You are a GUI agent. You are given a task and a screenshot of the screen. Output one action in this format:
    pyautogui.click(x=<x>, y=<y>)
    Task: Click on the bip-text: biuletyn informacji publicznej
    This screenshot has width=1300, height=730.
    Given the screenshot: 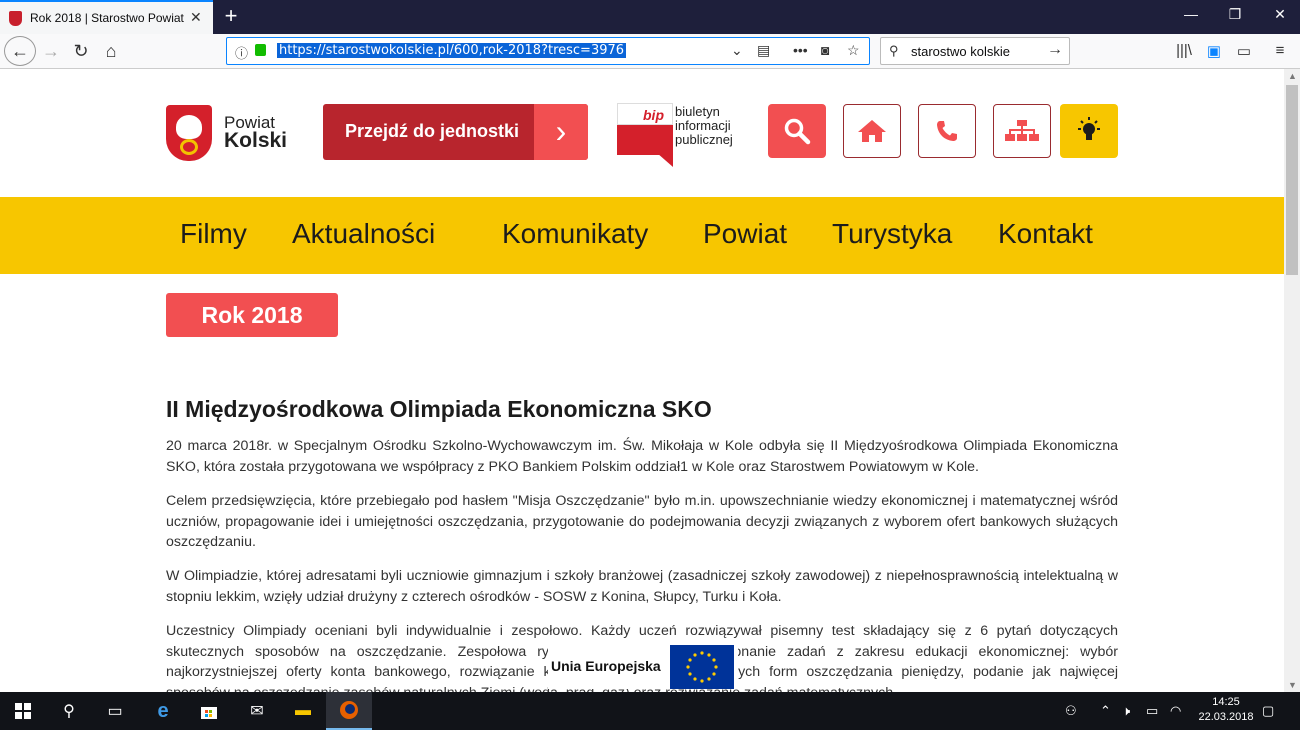 What is the action you would take?
    pyautogui.click(x=704, y=125)
    